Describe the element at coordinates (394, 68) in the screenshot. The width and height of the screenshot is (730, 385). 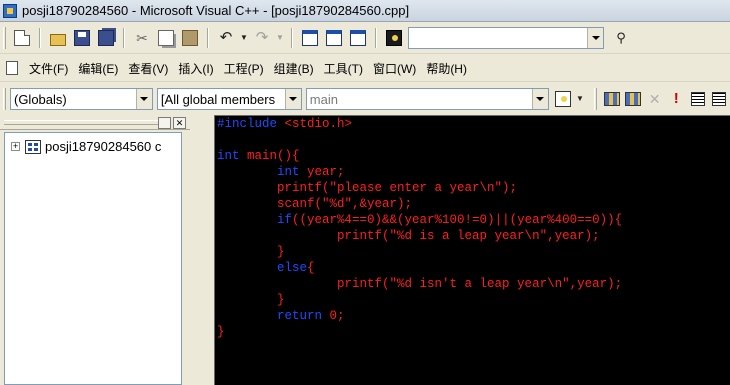
I see `menu-window: 窗口(W)` at that location.